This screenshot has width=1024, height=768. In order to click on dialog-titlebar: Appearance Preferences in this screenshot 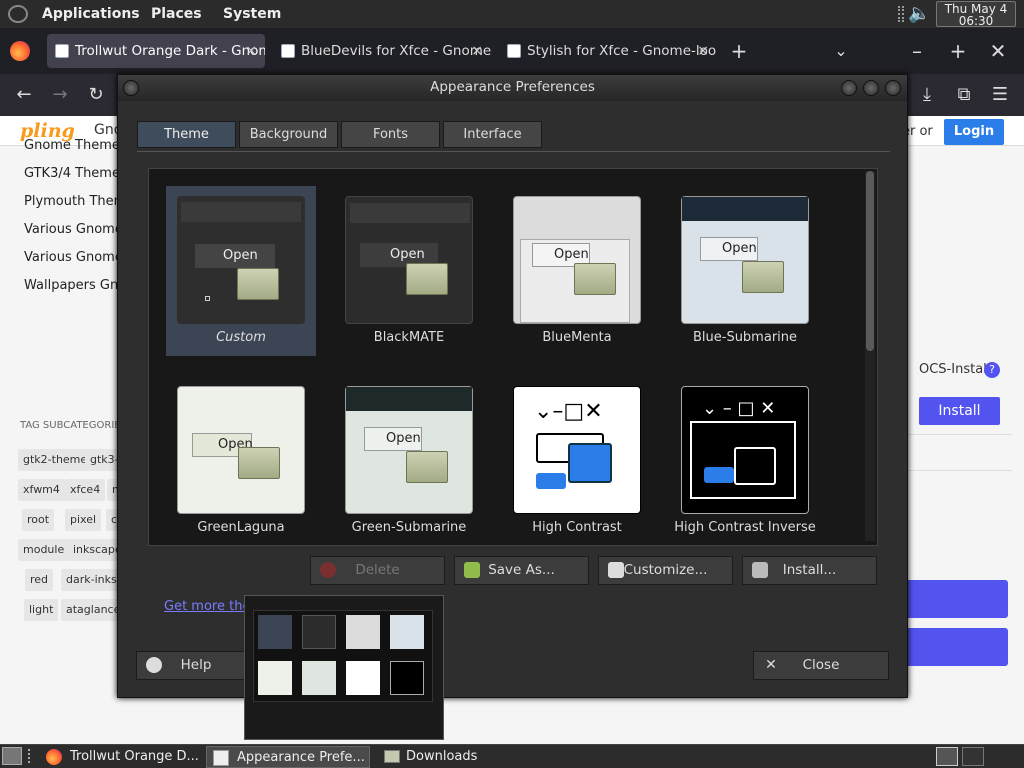, I will do `click(512, 88)`.